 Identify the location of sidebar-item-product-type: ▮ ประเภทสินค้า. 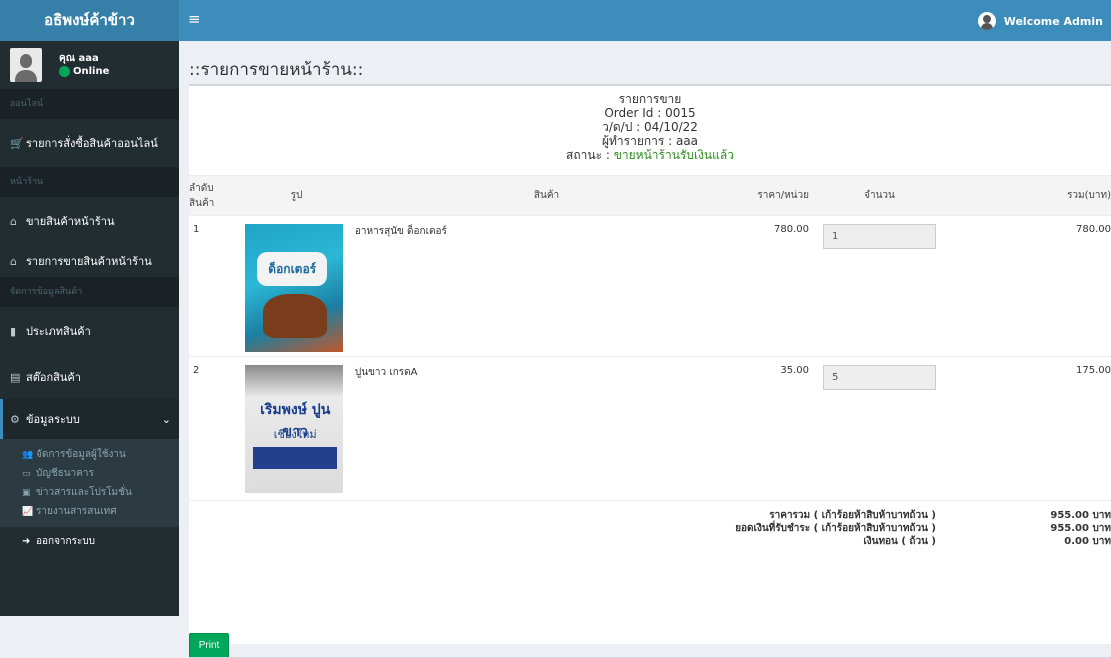
(89, 331).